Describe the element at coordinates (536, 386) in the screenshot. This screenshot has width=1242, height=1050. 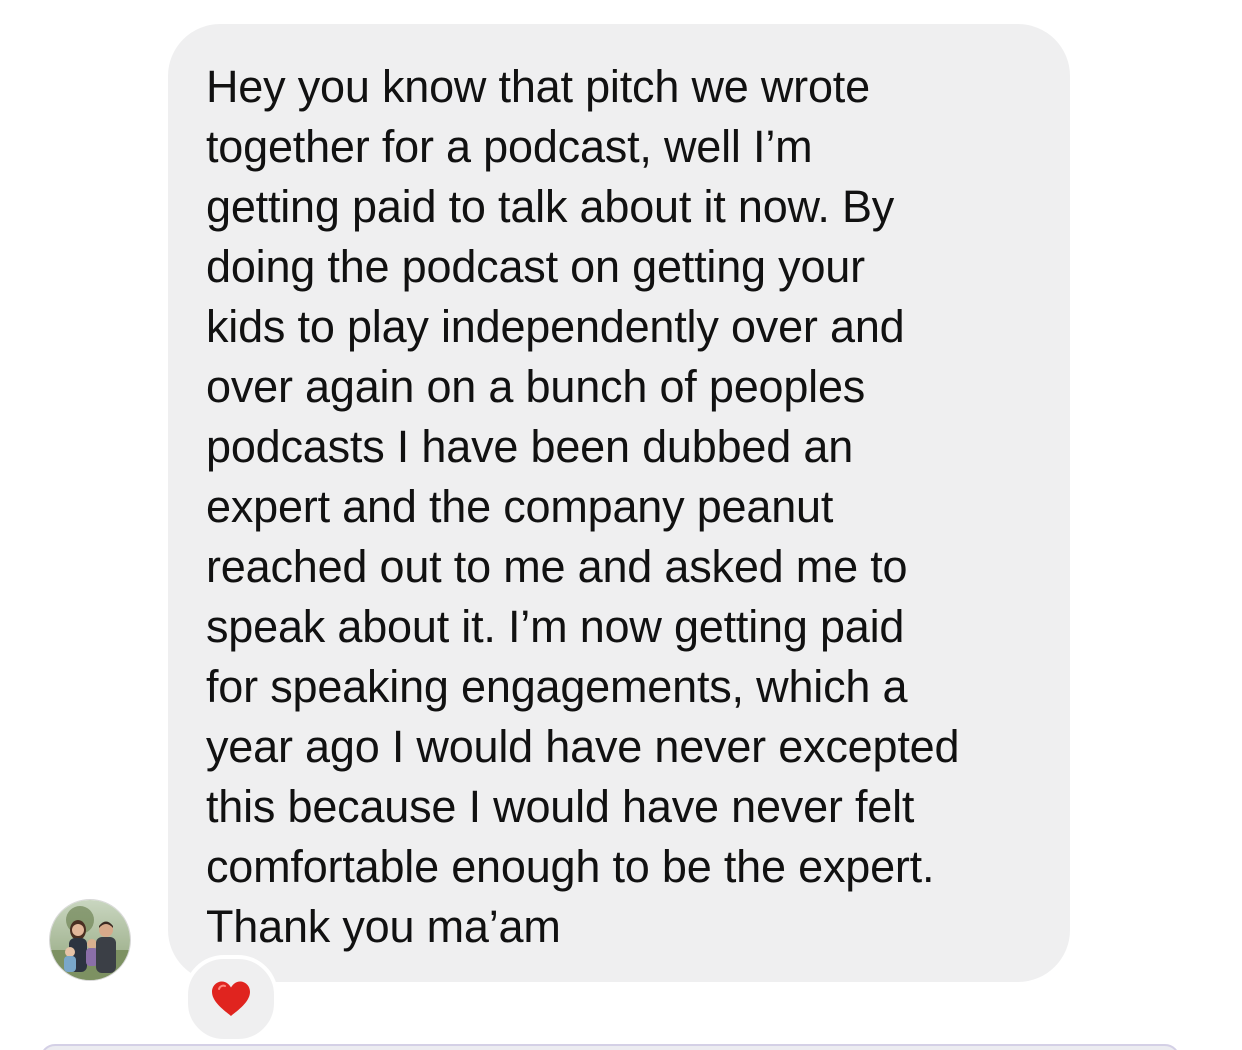
I see `message-line: over again on a bunch of peoples` at that location.